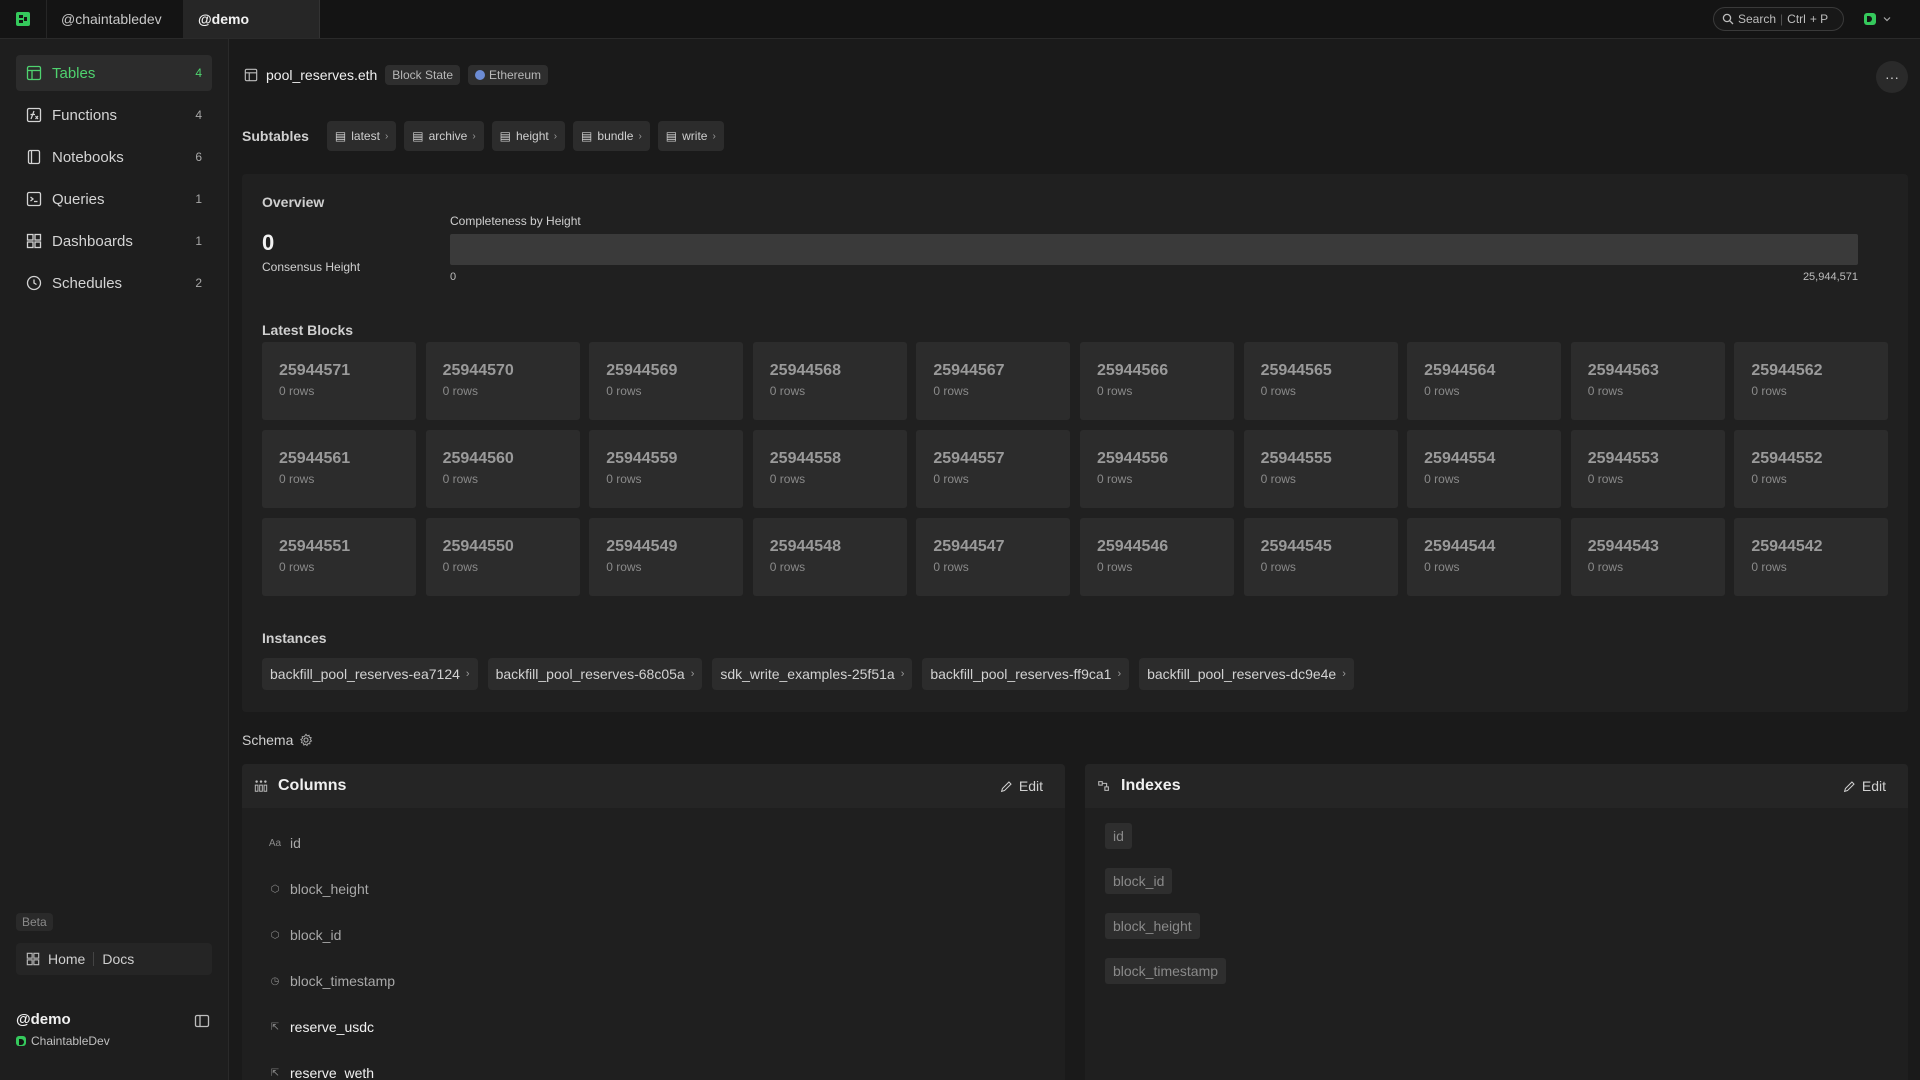 The height and width of the screenshot is (1080, 1920). What do you see at coordinates (1811, 469) in the screenshot?
I see `block-card: 25944552 0 rows` at bounding box center [1811, 469].